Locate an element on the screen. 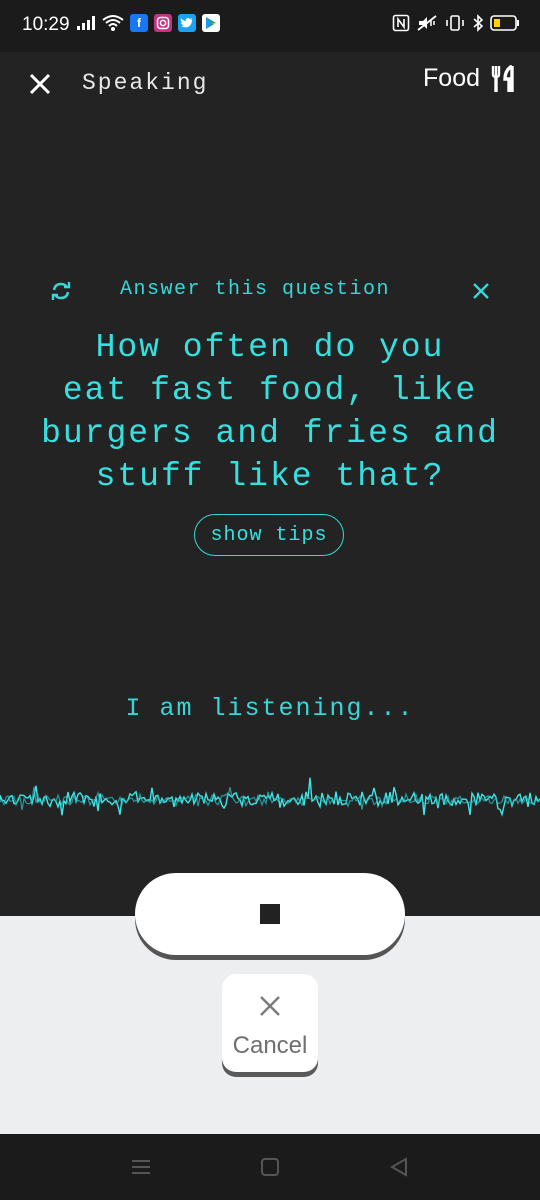 This screenshot has height=1200, width=540. mode-label: Speaking is located at coordinates (145, 83).